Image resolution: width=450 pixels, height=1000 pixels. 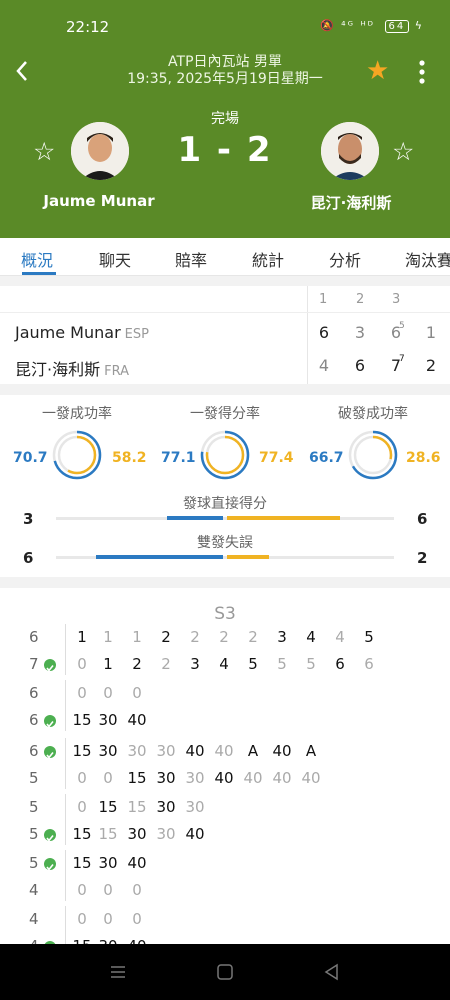 What do you see at coordinates (402, 326) in the screenshot?
I see `tiebreak-score: 5` at bounding box center [402, 326].